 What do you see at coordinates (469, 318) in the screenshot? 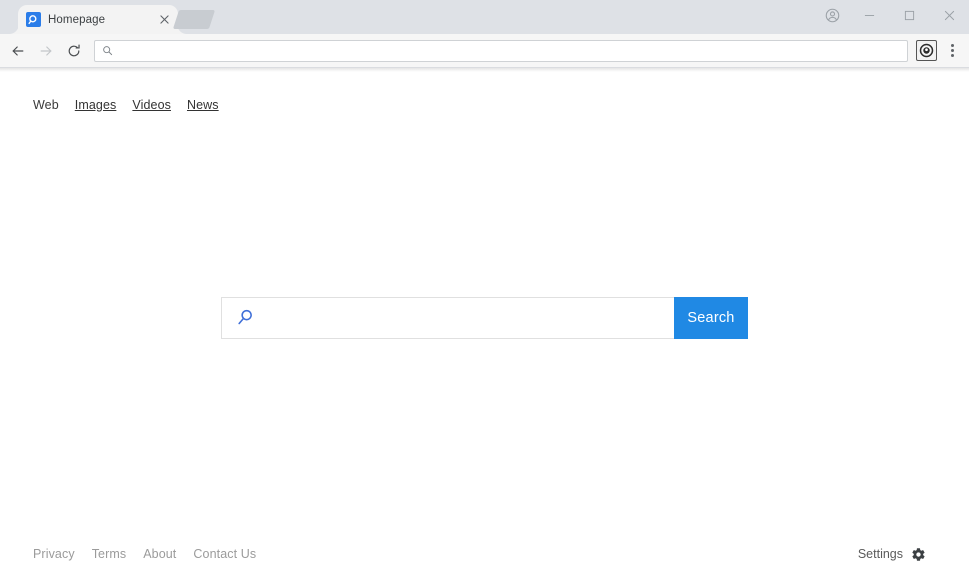
I see `search-input` at bounding box center [469, 318].